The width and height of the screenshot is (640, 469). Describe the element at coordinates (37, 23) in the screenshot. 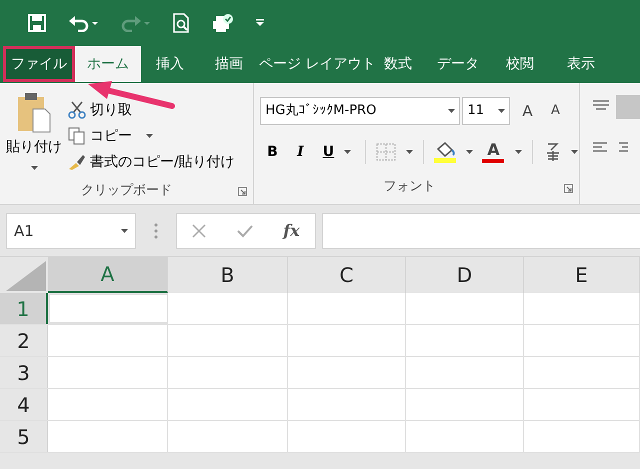

I see `save-icon` at that location.